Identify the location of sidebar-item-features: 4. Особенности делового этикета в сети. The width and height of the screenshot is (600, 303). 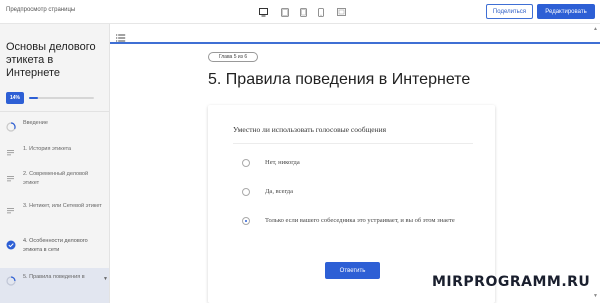
(54, 248).